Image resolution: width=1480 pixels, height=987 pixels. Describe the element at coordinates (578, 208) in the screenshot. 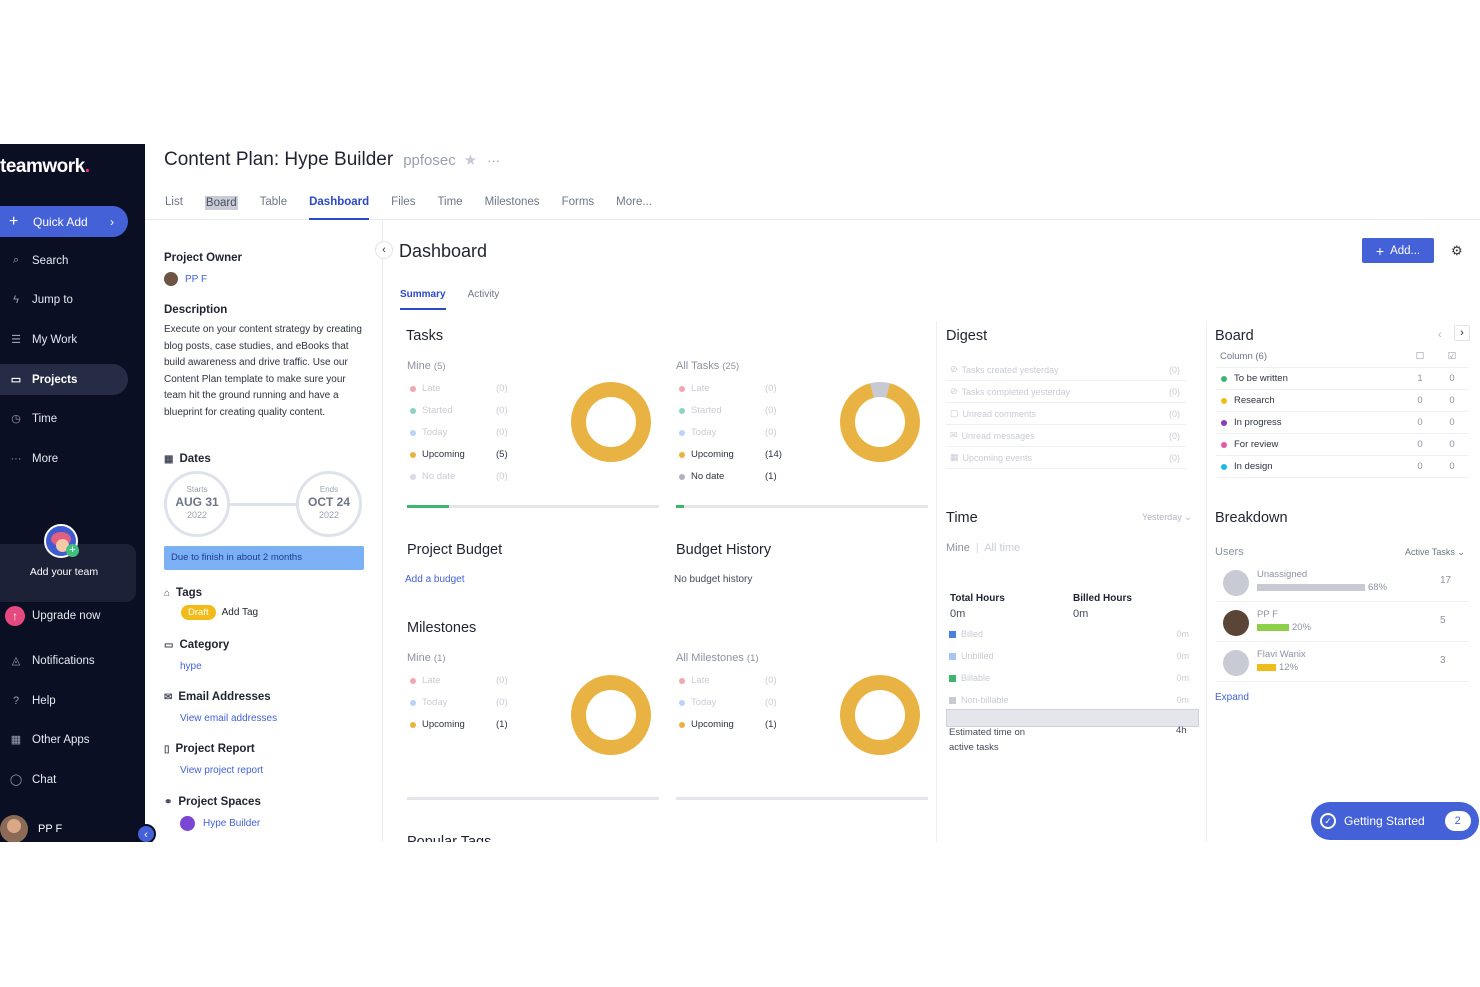

I see `tab-forms: Forms` at that location.